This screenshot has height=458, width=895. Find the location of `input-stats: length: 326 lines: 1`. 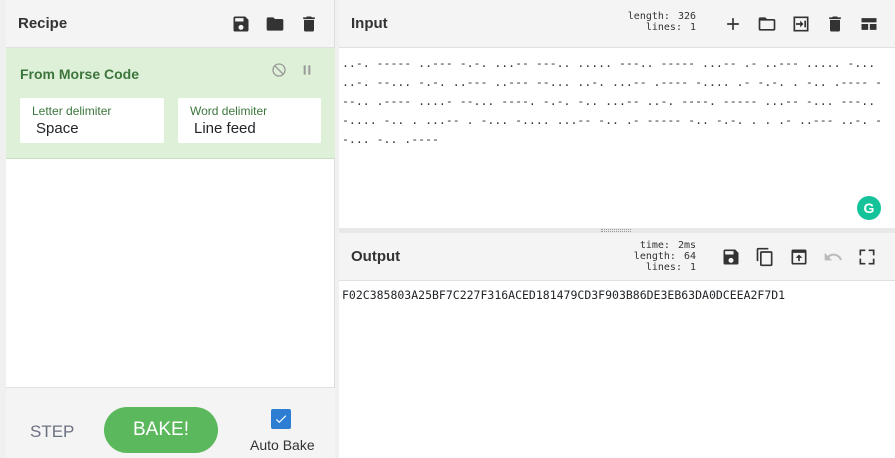

input-stats: length: 326 lines: 1 is located at coordinates (653, 22).